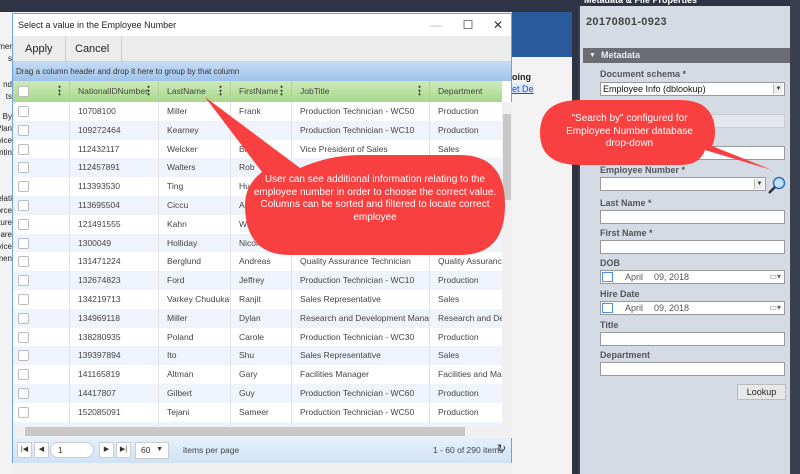  What do you see at coordinates (262, 49) in the screenshot?
I see `dialog-toolbar: Apply Cancel` at bounding box center [262, 49].